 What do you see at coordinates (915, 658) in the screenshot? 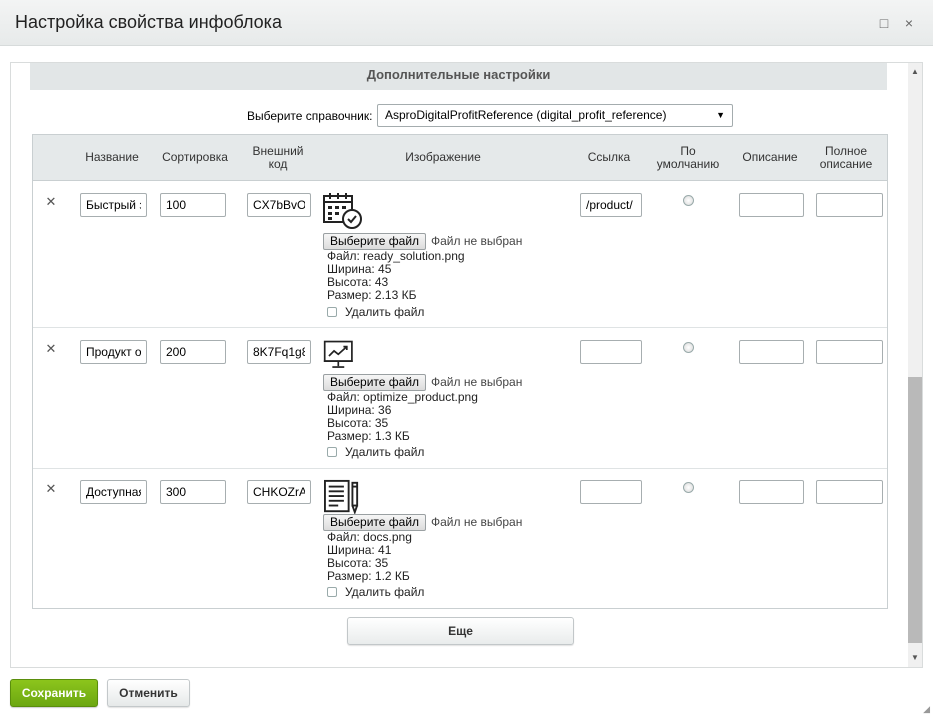
I see `scroll-down-icon: ▼` at bounding box center [915, 658].